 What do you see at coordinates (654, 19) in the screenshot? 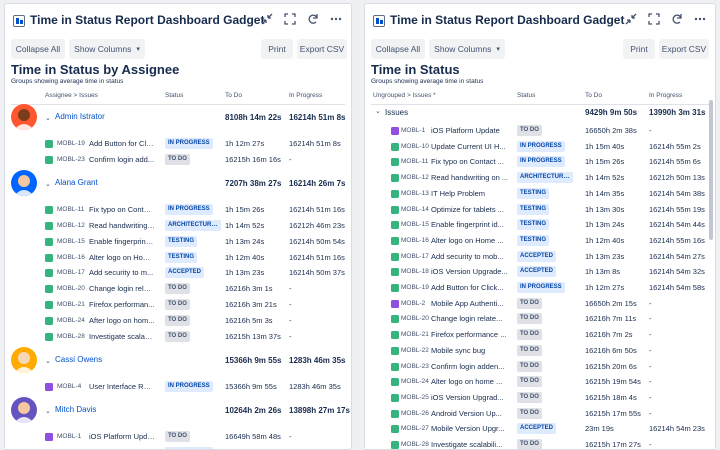
I see `maximize-icon` at bounding box center [654, 19].